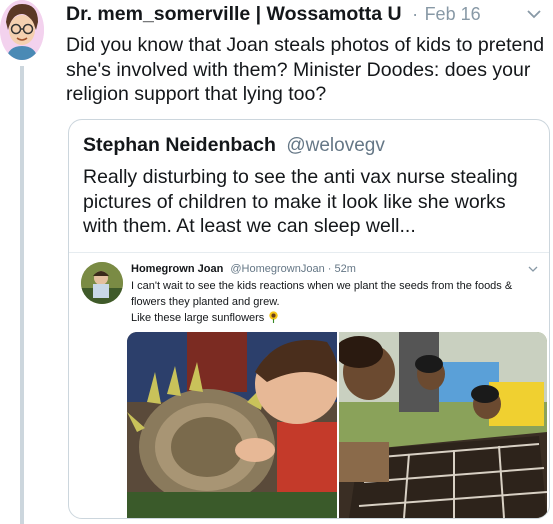 This screenshot has width=553, height=524. I want to click on inner-text-line2: flowers they planted and grew., so click(205, 302).